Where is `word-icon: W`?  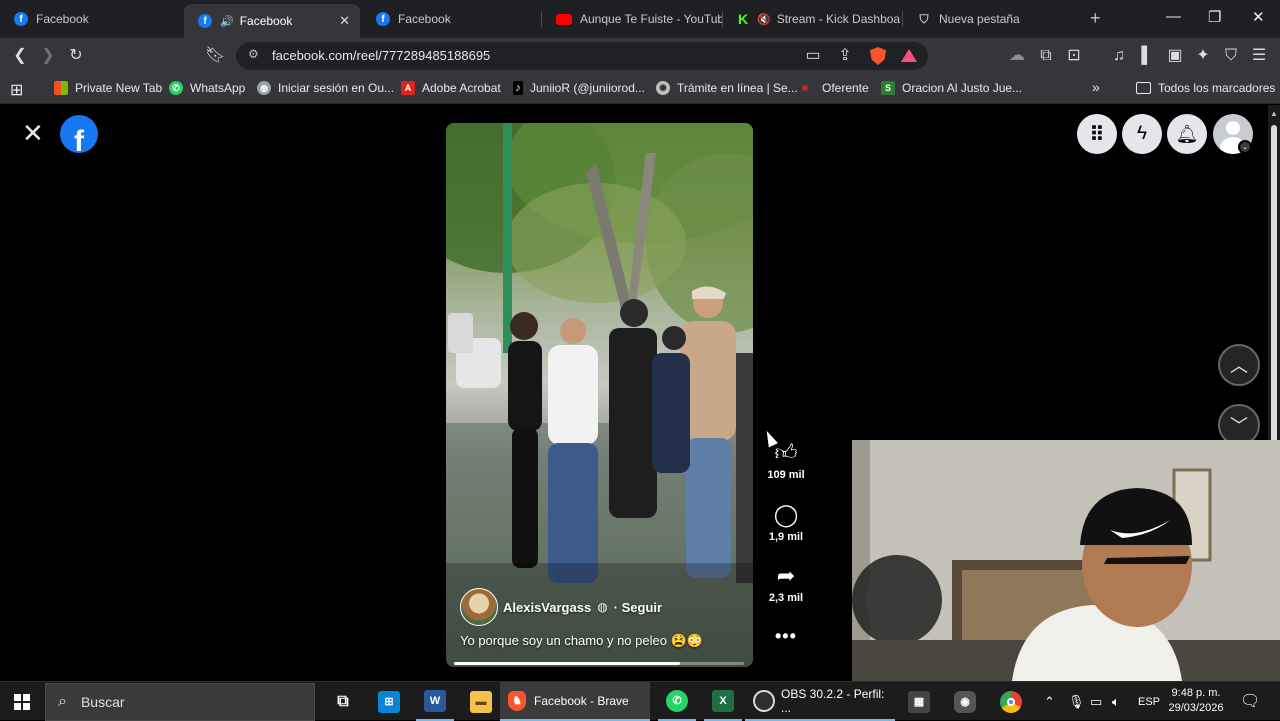
word-icon: W is located at coordinates (435, 700).